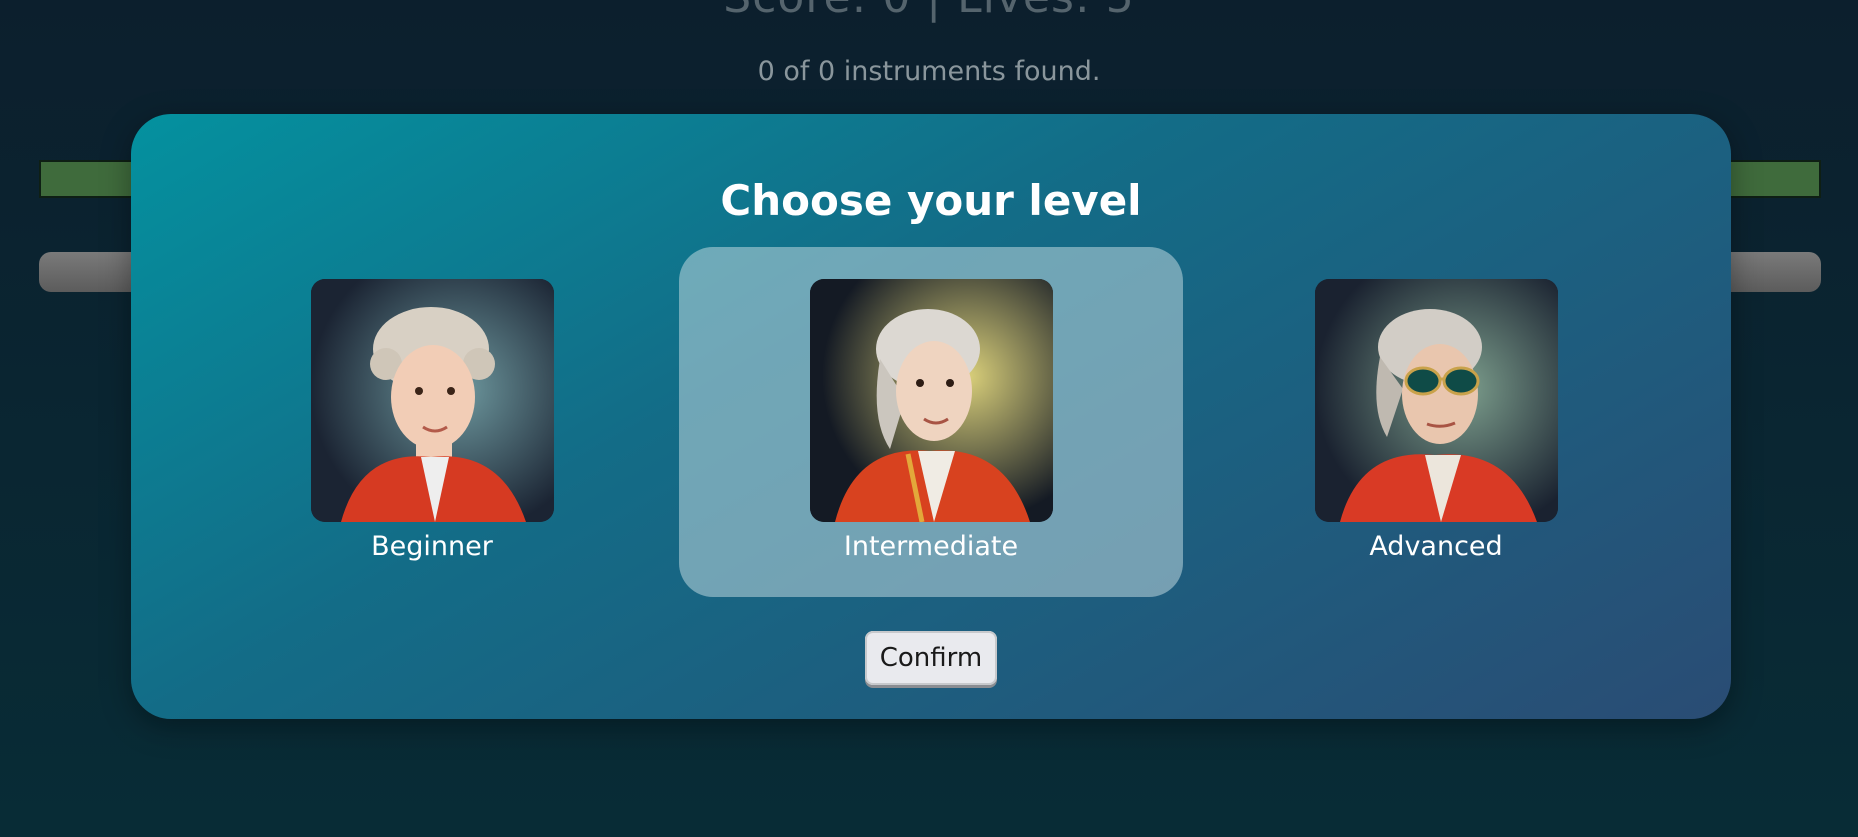 The image size is (1858, 837). Describe the element at coordinates (929, 11) in the screenshot. I see `score-lives-display: Score: 0 | Lives: 5` at that location.